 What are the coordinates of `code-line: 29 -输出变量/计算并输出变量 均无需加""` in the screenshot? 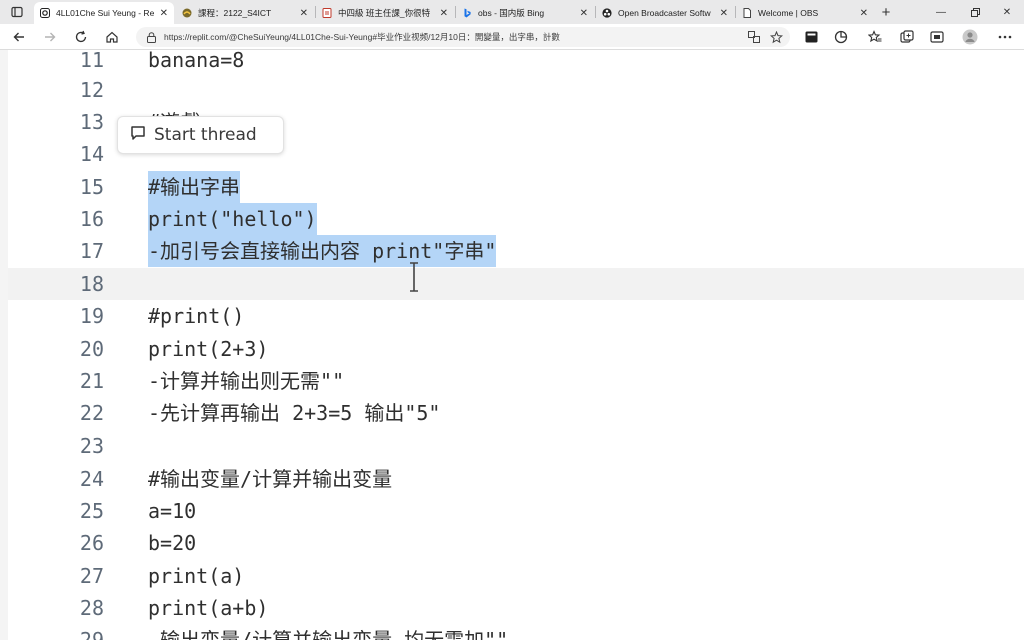 It's located at (512, 632).